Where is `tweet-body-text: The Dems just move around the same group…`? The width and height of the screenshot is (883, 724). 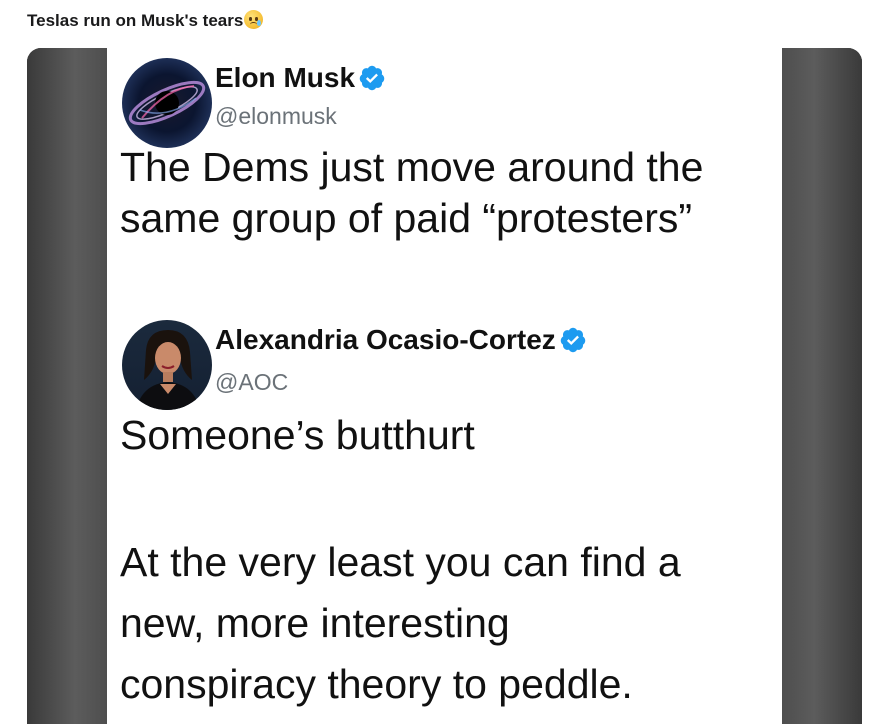
tweet-body-text: The Dems just move around the same group… is located at coordinates (411, 193).